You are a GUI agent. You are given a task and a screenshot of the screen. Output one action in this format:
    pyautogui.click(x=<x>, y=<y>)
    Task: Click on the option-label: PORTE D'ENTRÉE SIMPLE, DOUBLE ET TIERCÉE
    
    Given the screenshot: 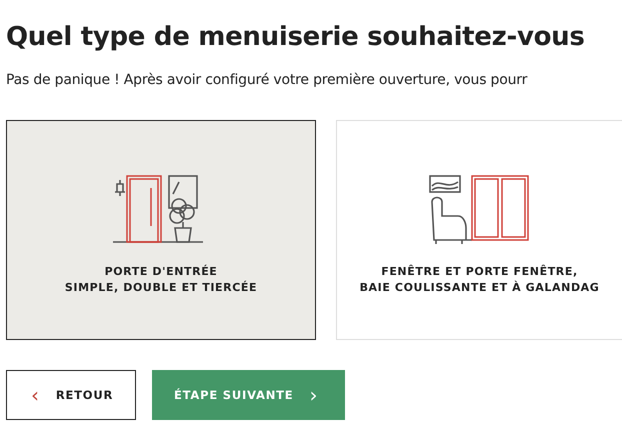 What is the action you would take?
    pyautogui.click(x=161, y=280)
    